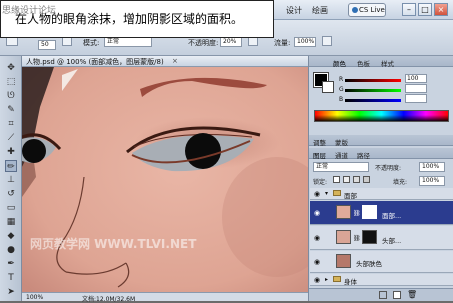  I want to click on layer-group-body: ◉ ▸ 身体, so click(381, 280).